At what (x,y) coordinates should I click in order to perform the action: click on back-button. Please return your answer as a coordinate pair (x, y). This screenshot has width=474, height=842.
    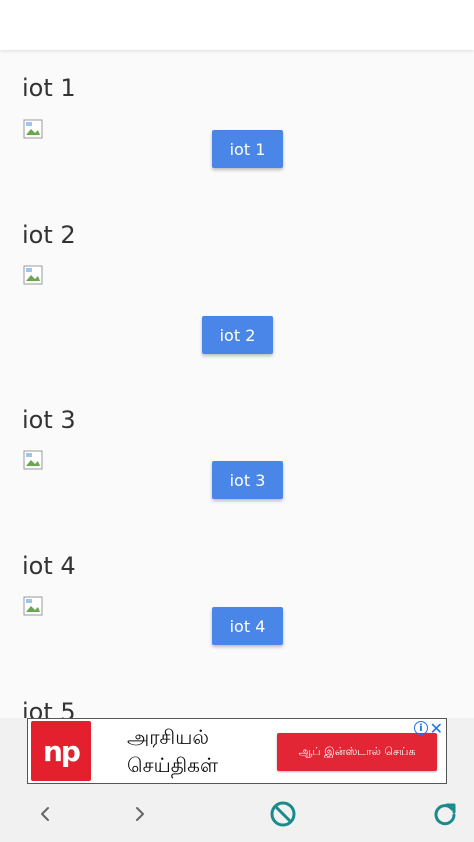
    Looking at the image, I should click on (46, 814).